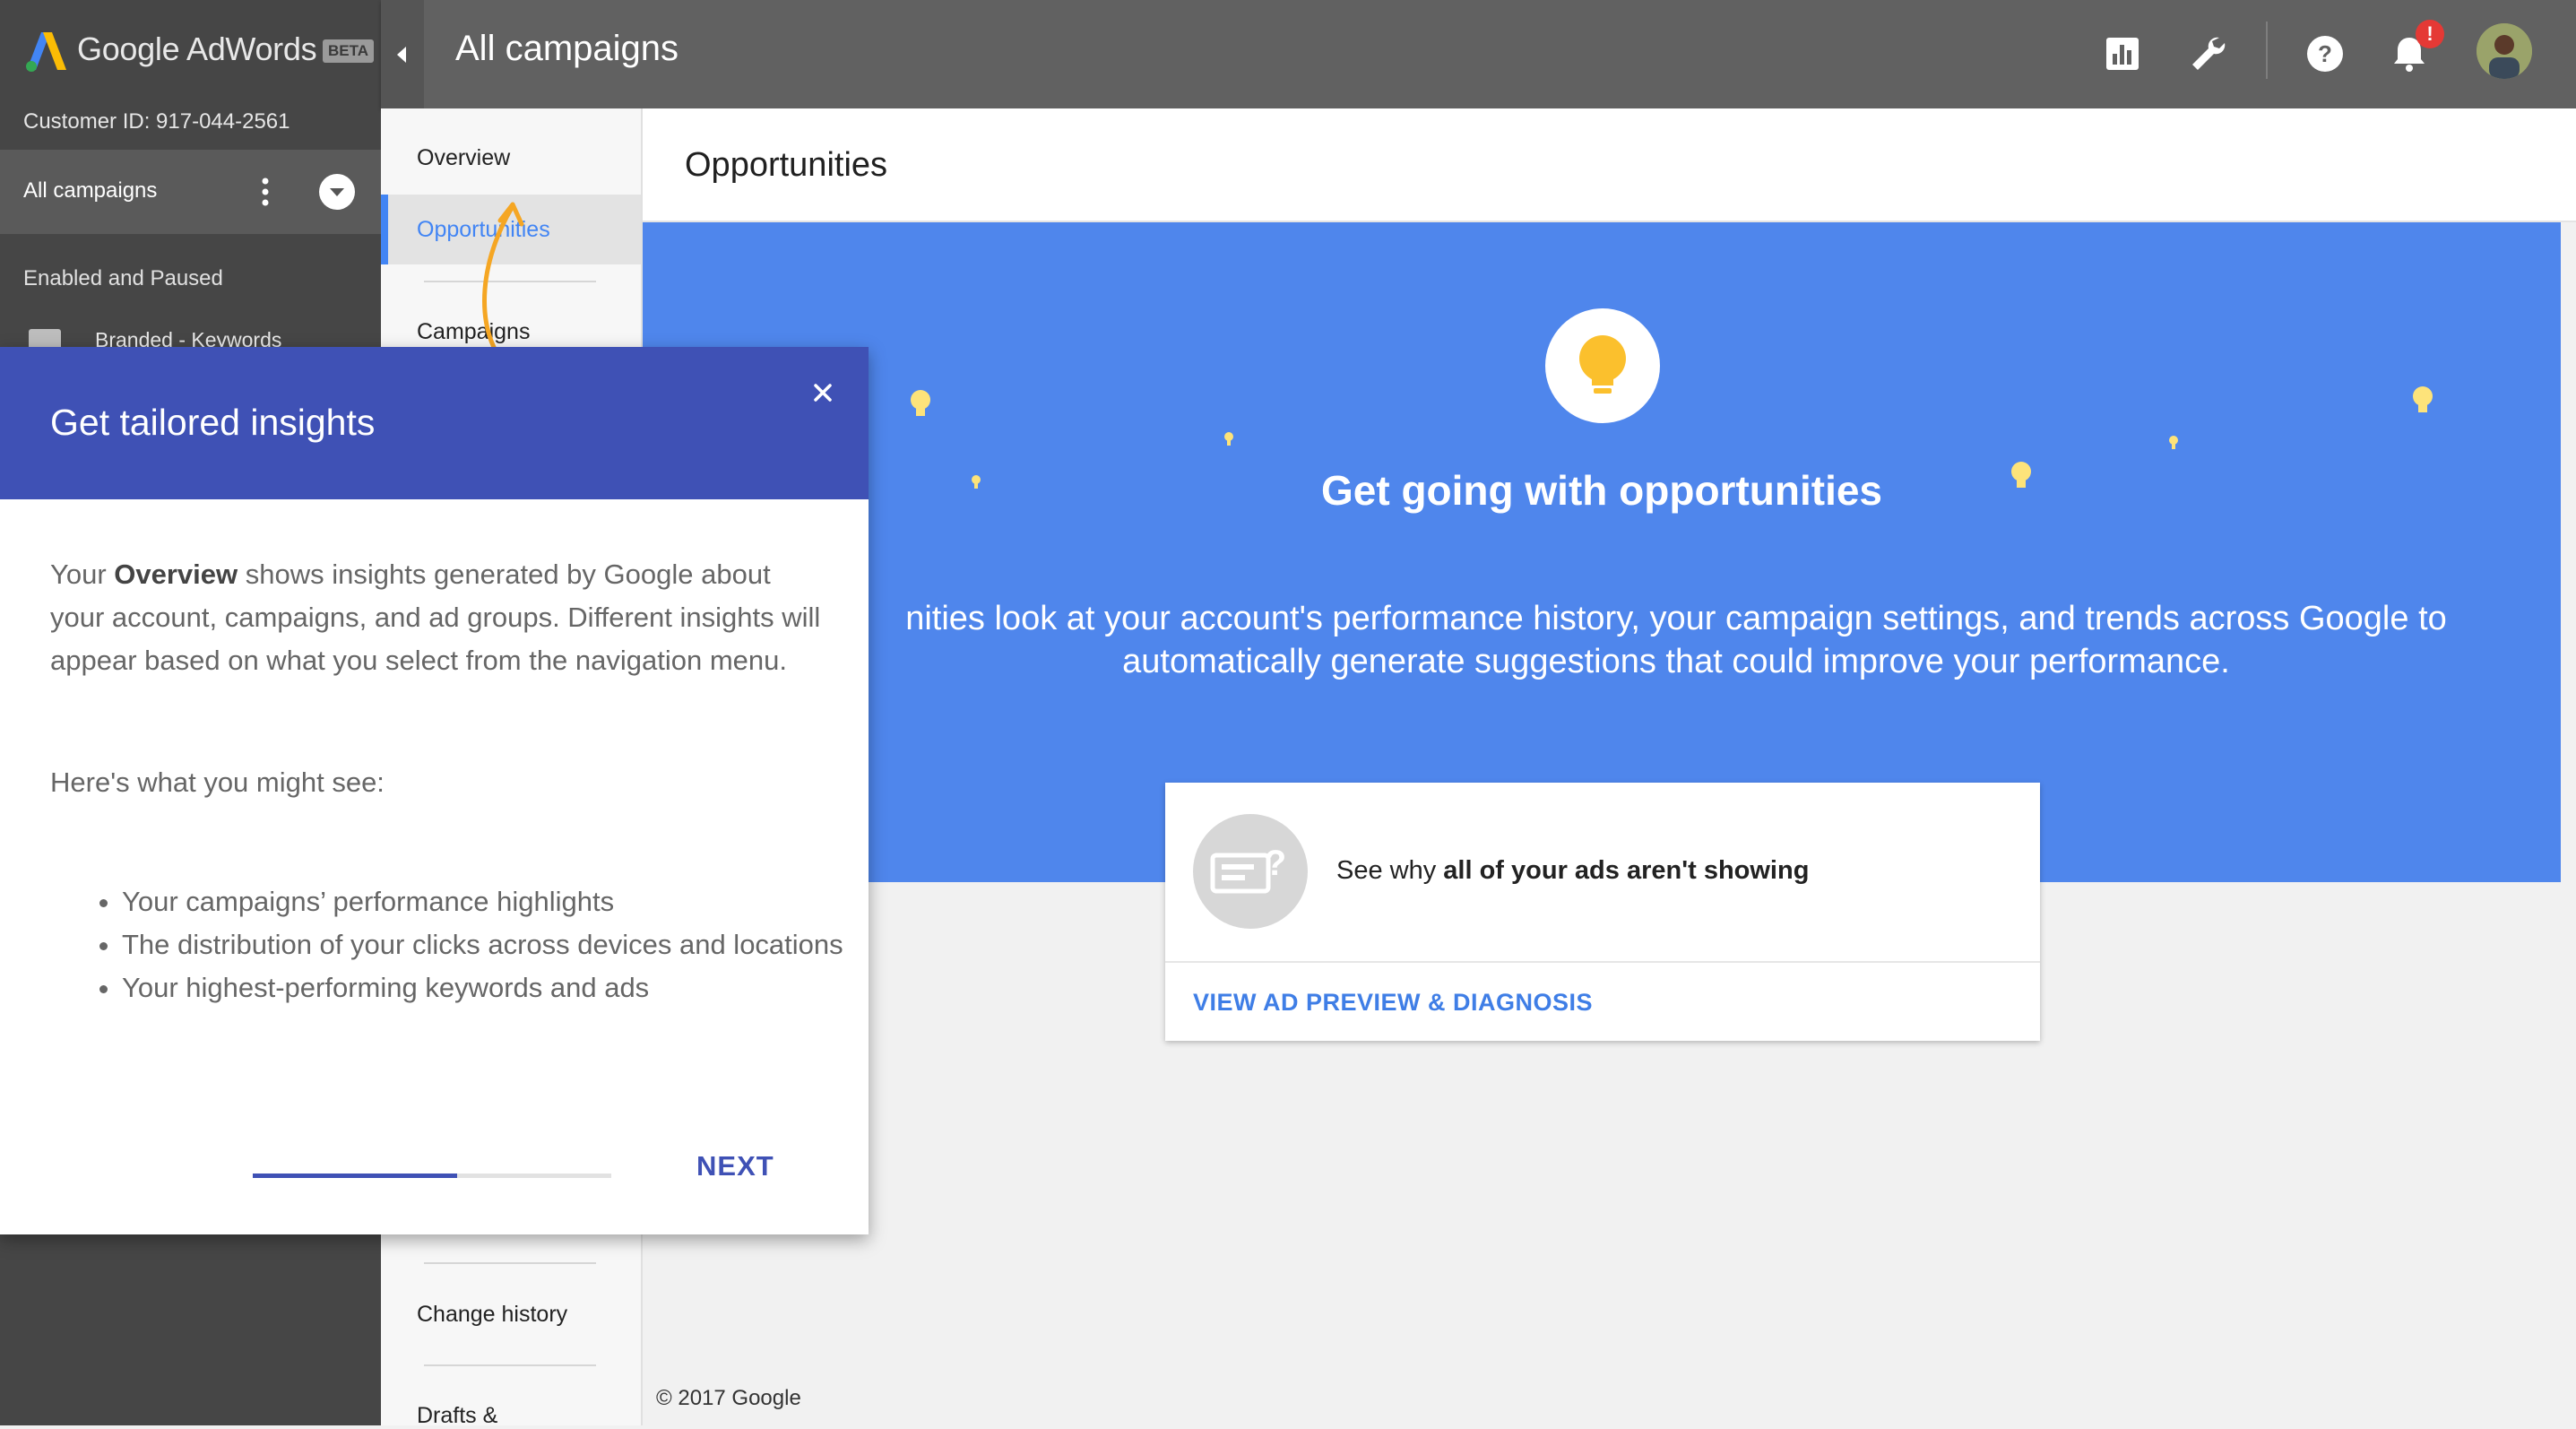  Describe the element at coordinates (1478, 54) in the screenshot. I see `top-bar` at that location.